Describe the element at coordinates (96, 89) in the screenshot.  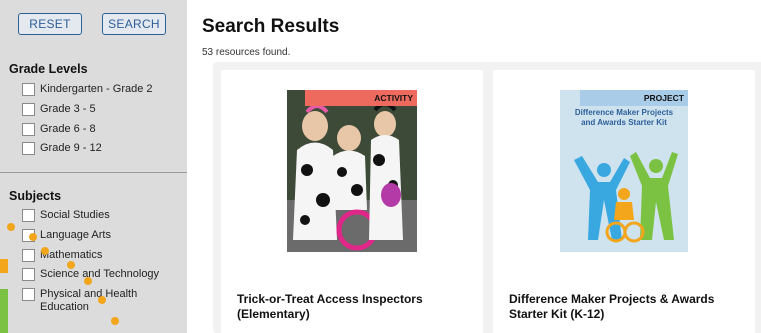
I see `option-label: Kindergarten - Grade 2` at that location.